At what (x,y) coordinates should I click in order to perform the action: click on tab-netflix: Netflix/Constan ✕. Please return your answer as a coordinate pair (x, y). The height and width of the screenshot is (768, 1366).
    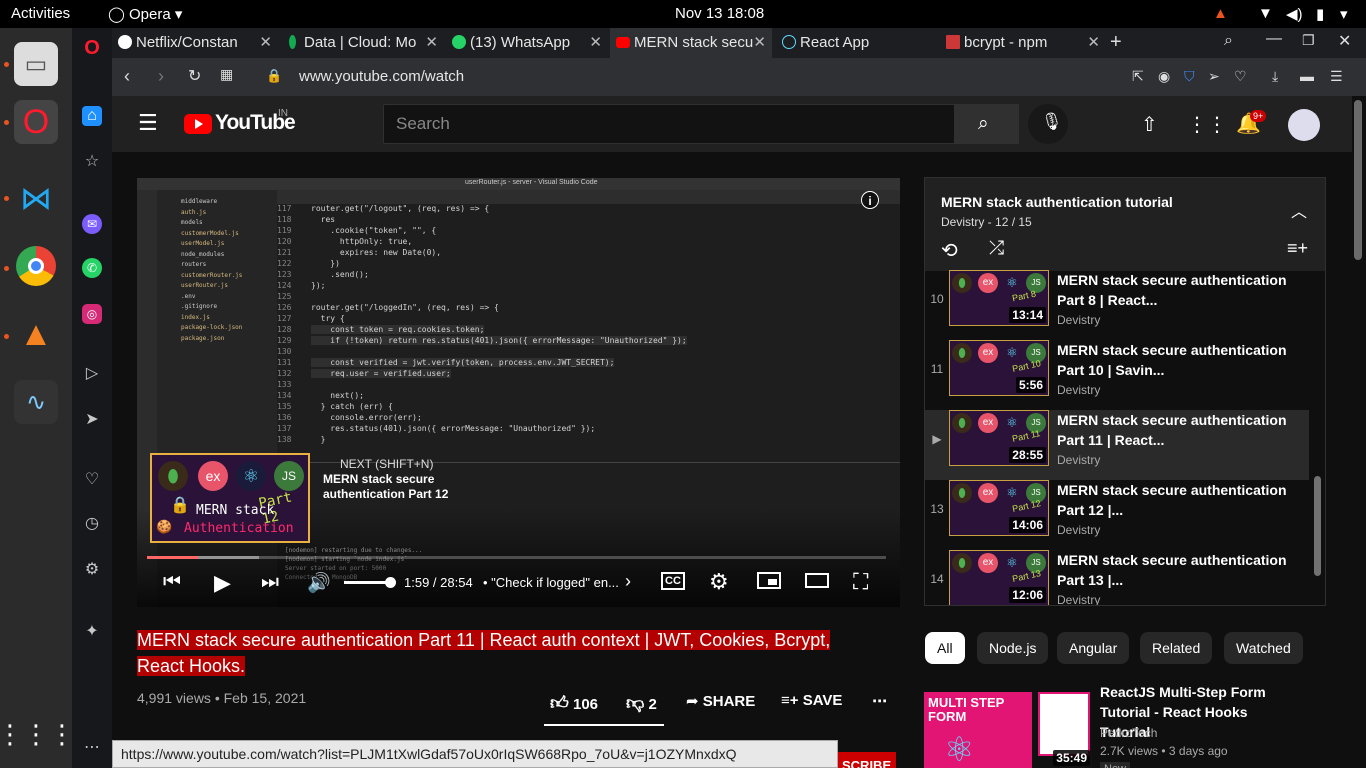
    Looking at the image, I should click on (195, 43).